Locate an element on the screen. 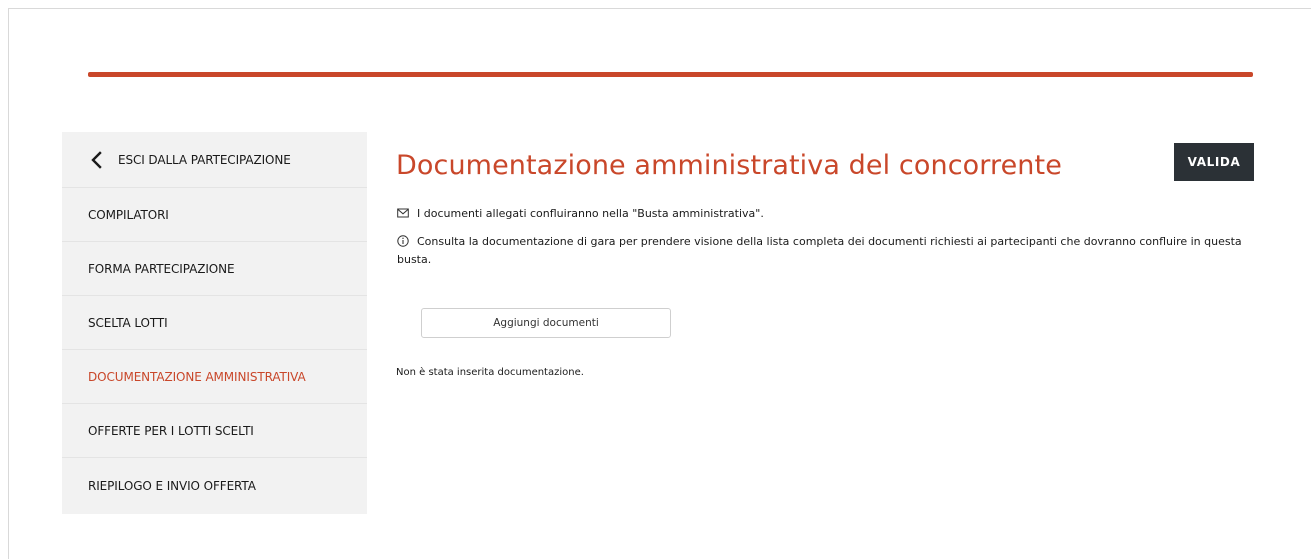 The height and width of the screenshot is (559, 1312). sidebar-item-label: RIEPILOGO E INVIO OFFERTA is located at coordinates (172, 486).